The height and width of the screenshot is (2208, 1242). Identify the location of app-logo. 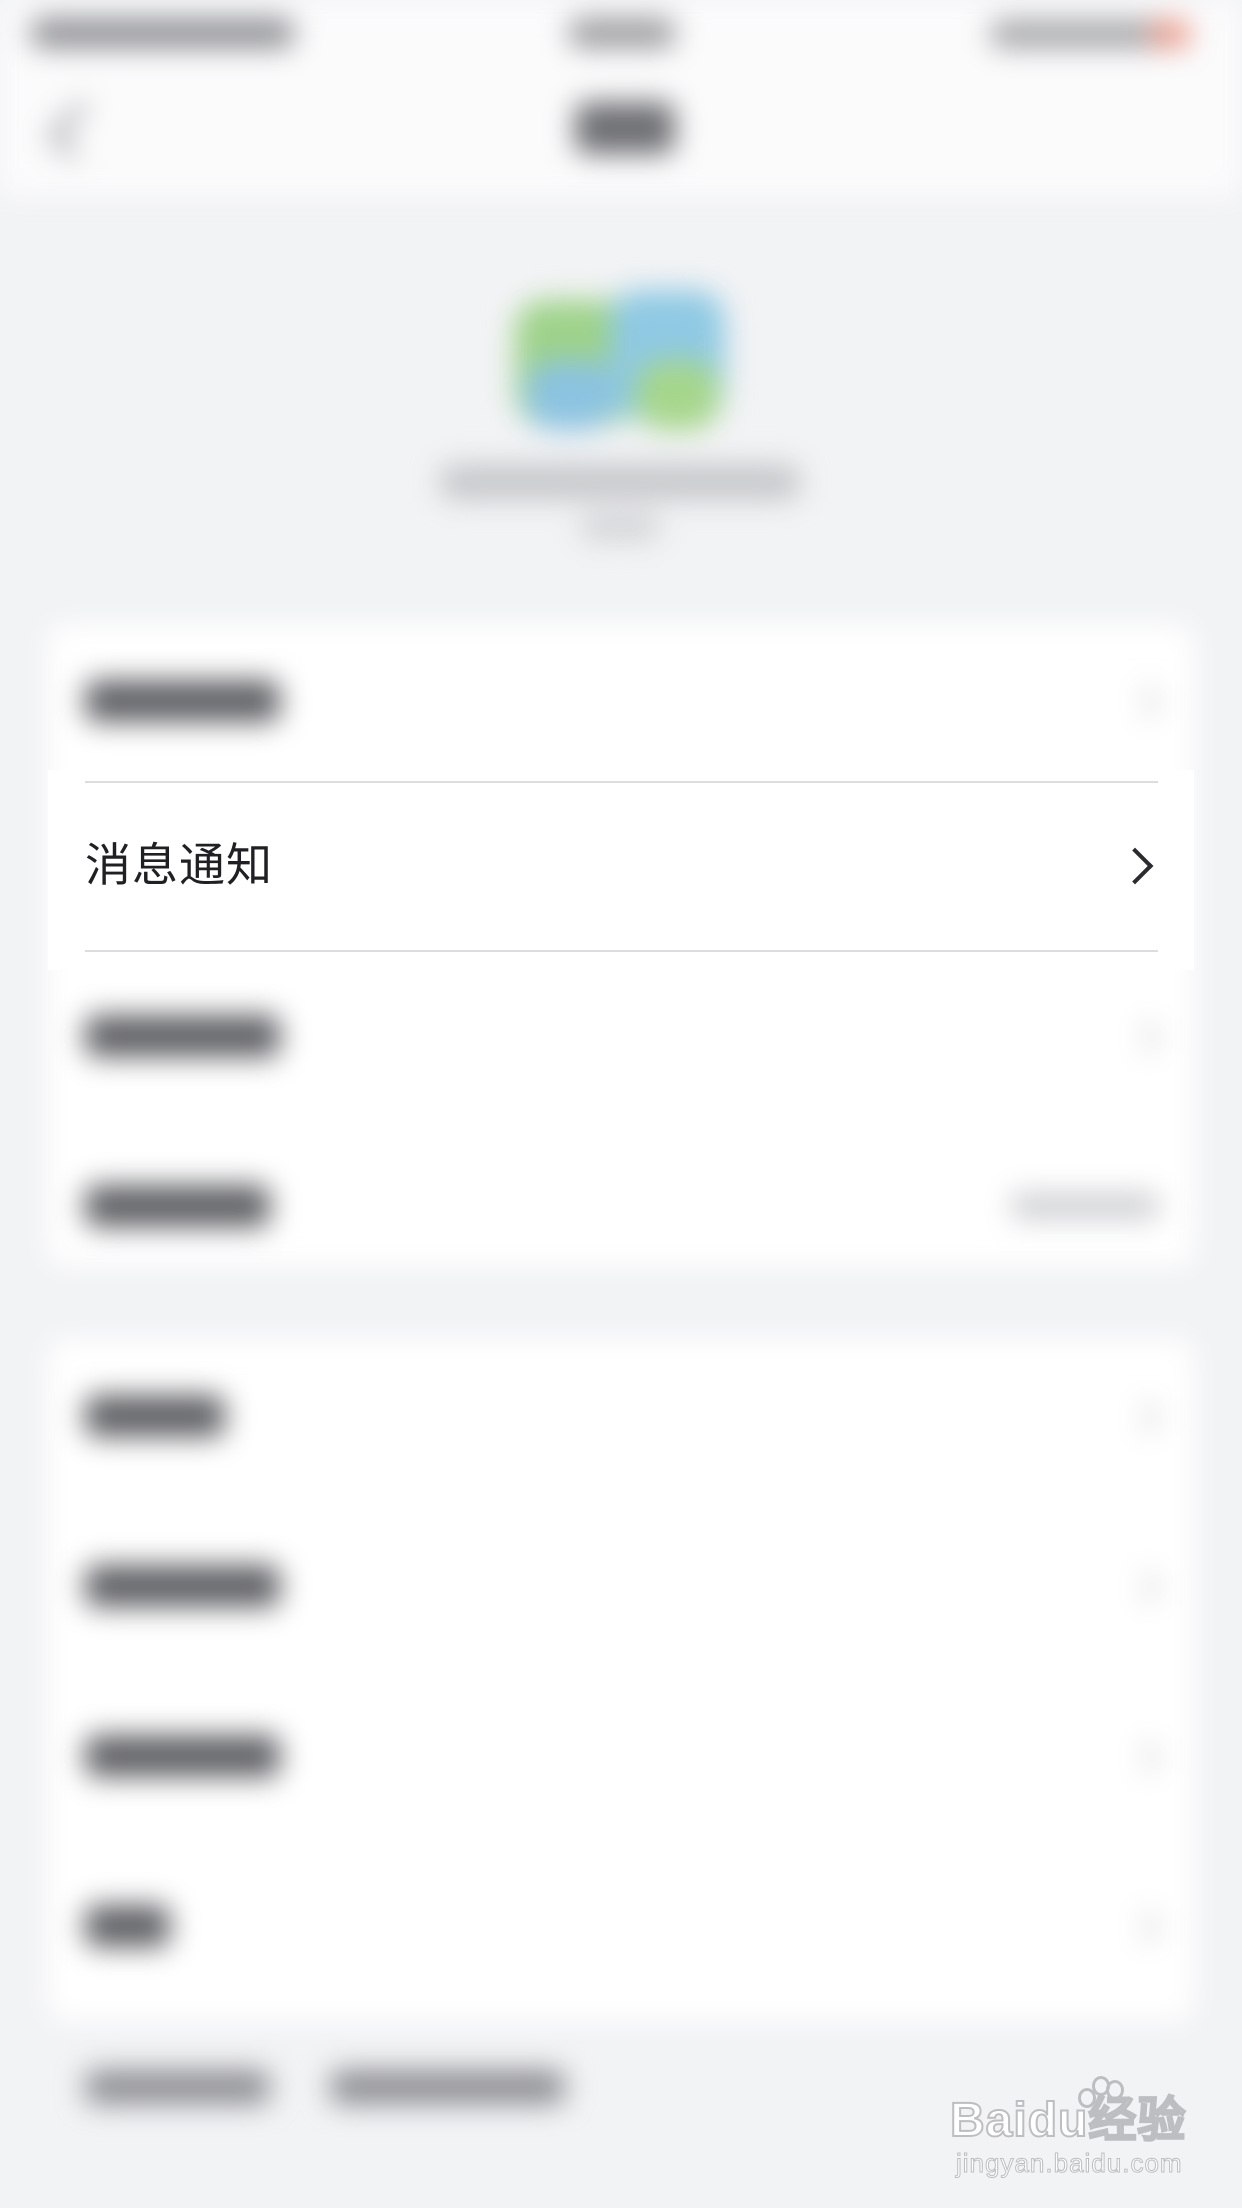
(622, 367).